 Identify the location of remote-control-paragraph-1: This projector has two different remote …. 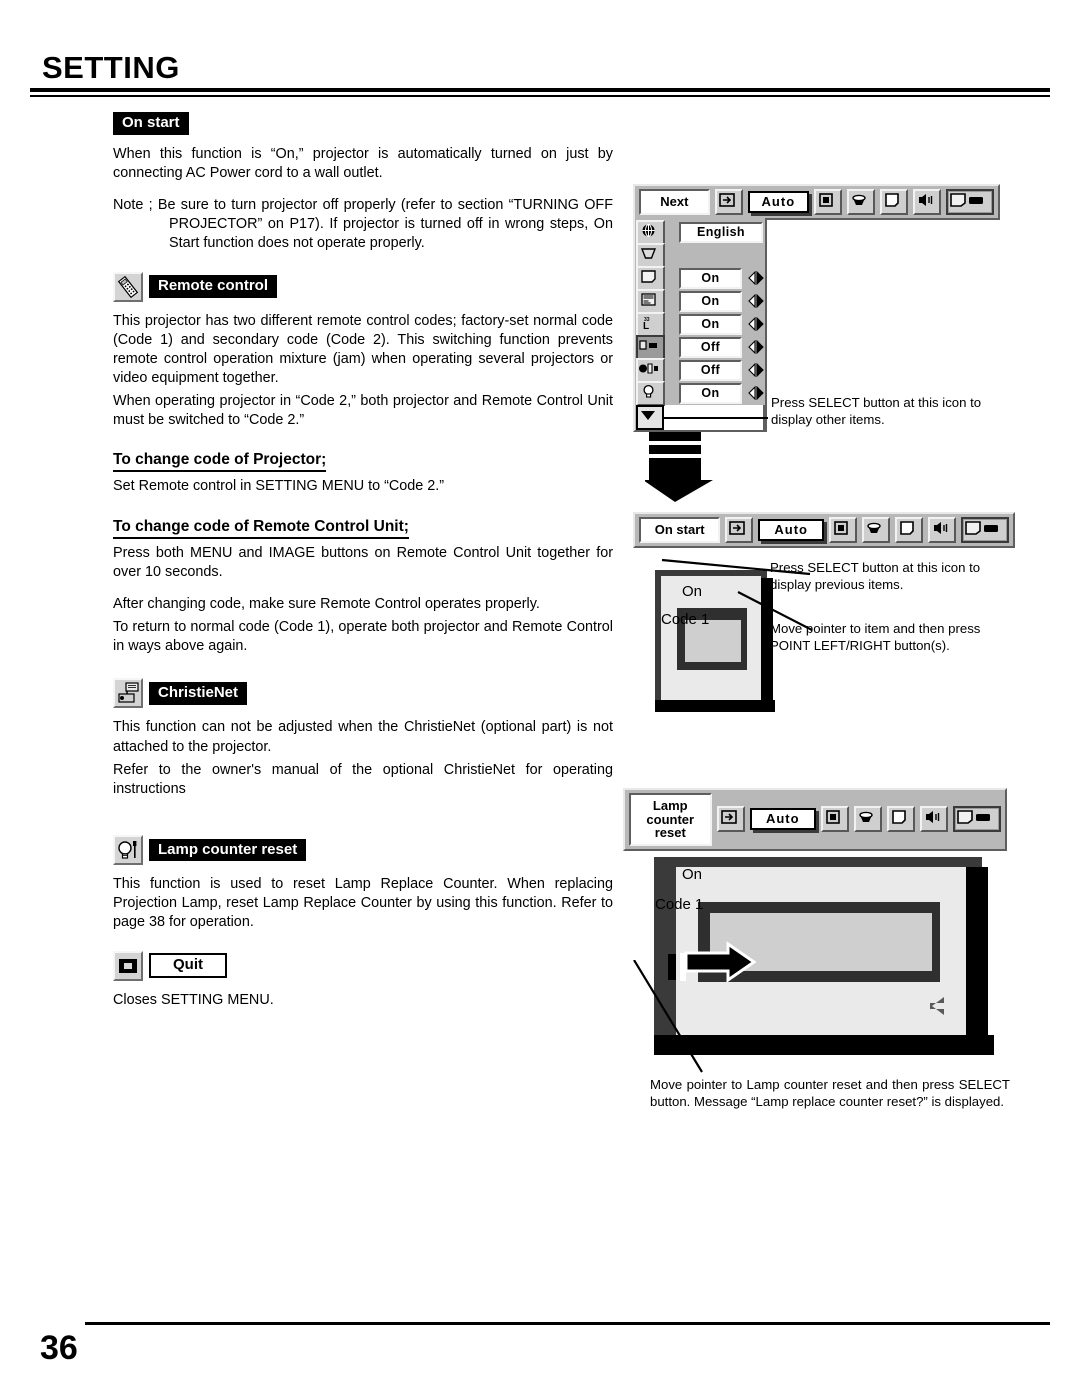
(363, 349).